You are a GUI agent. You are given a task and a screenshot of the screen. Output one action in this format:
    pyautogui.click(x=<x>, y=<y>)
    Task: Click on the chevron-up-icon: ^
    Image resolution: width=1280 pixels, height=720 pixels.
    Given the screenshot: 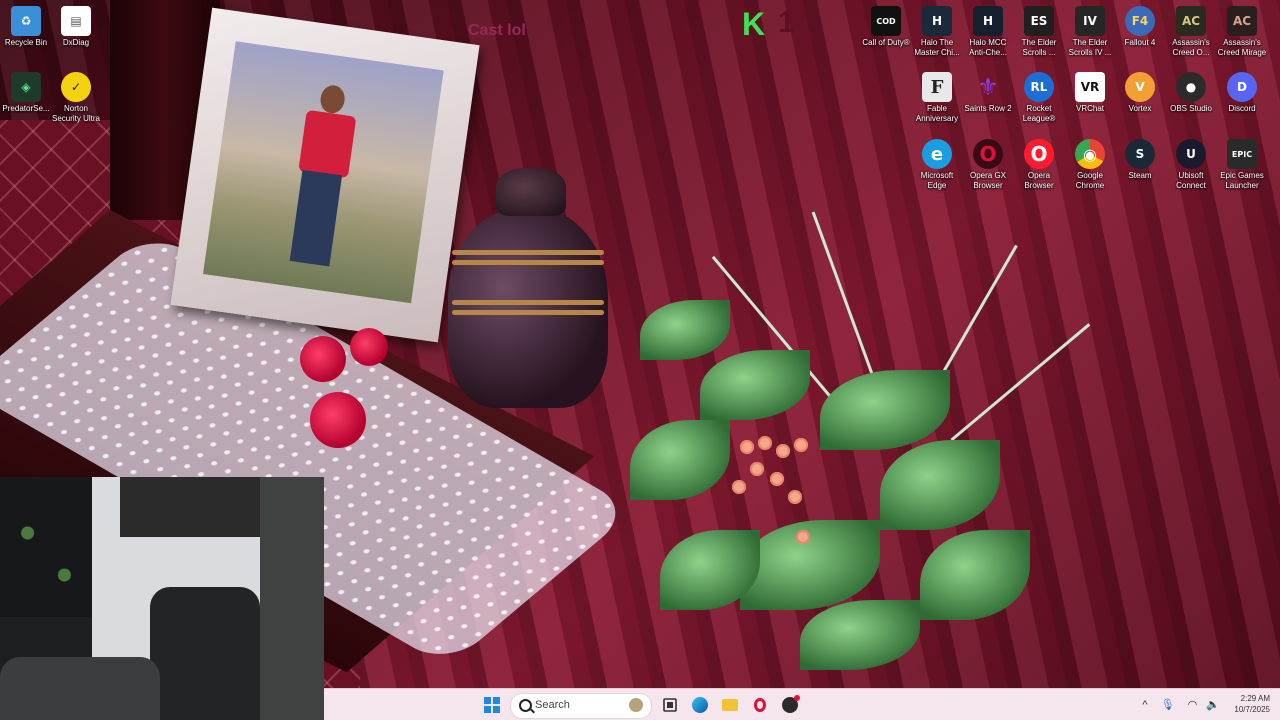 What is the action you would take?
    pyautogui.click(x=1144, y=705)
    